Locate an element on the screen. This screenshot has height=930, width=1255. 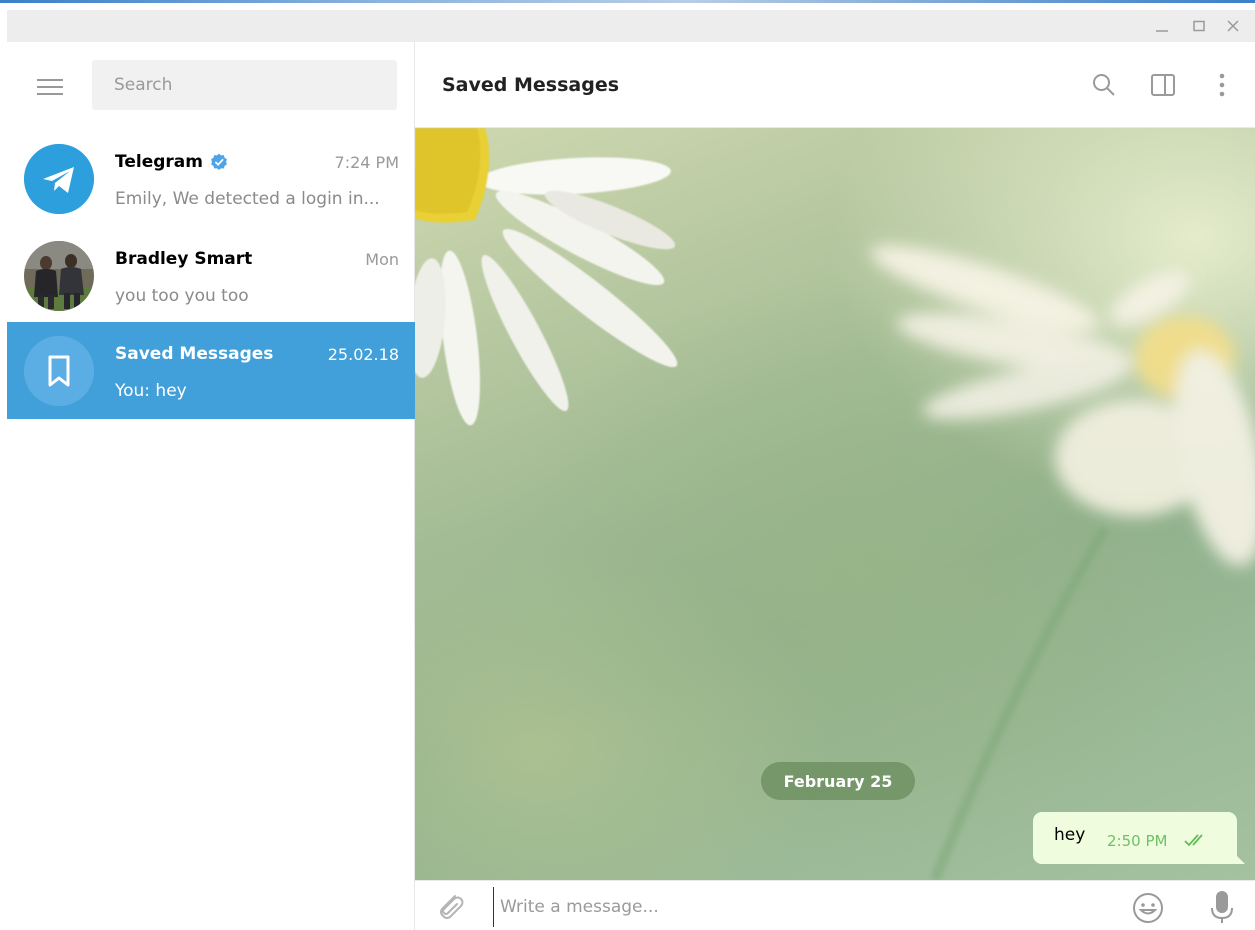
more-vertical-icon is located at coordinates (1222, 85).